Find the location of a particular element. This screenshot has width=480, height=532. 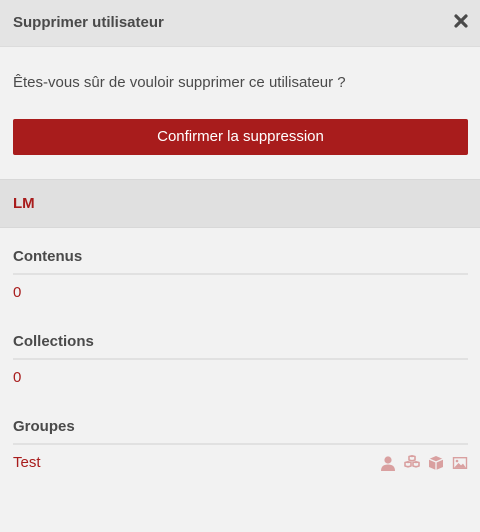

contents-divider is located at coordinates (240, 274).